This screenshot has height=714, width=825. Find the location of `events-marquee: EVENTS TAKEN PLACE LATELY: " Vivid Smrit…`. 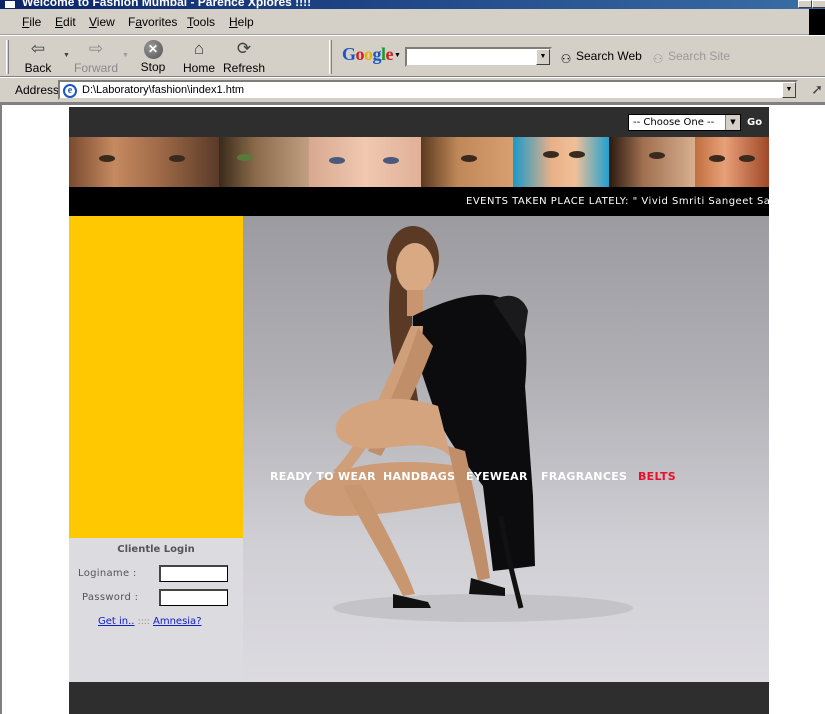

events-marquee: EVENTS TAKEN PLACE LATELY: " Vivid Smrit… is located at coordinates (617, 201).